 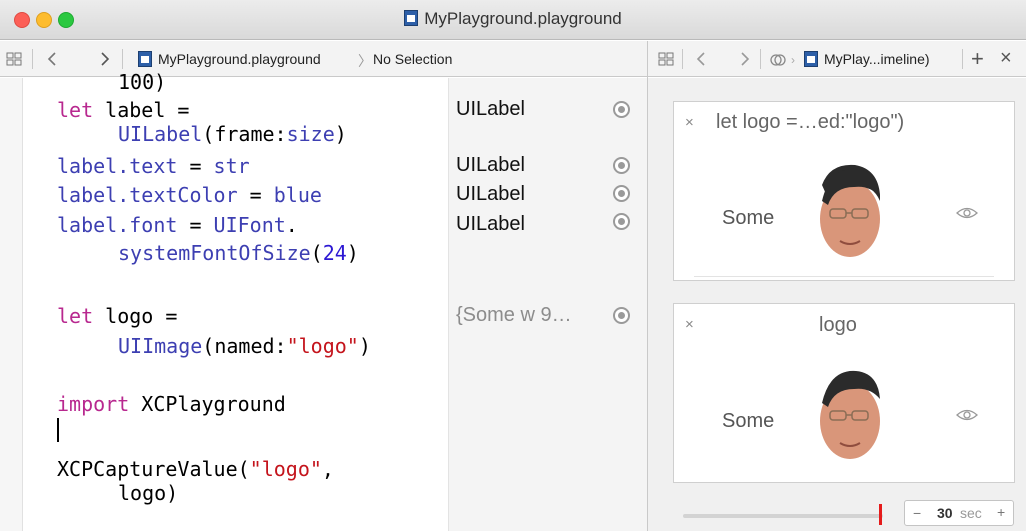 I want to click on timeline-position-marker, so click(x=880, y=514).